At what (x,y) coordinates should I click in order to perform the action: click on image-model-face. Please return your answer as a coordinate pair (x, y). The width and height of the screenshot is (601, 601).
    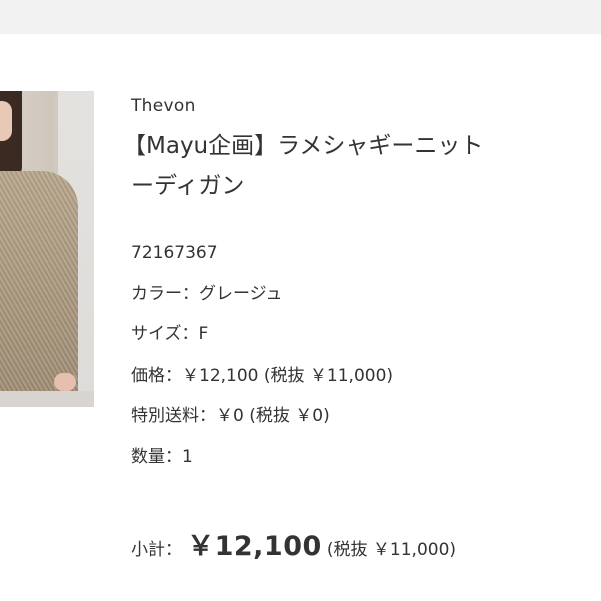
    Looking at the image, I should click on (6, 121).